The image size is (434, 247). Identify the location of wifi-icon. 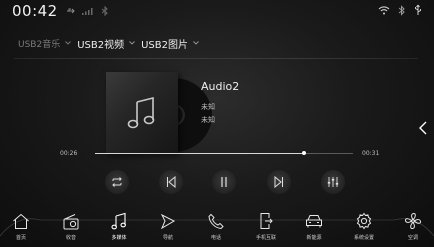
(384, 10).